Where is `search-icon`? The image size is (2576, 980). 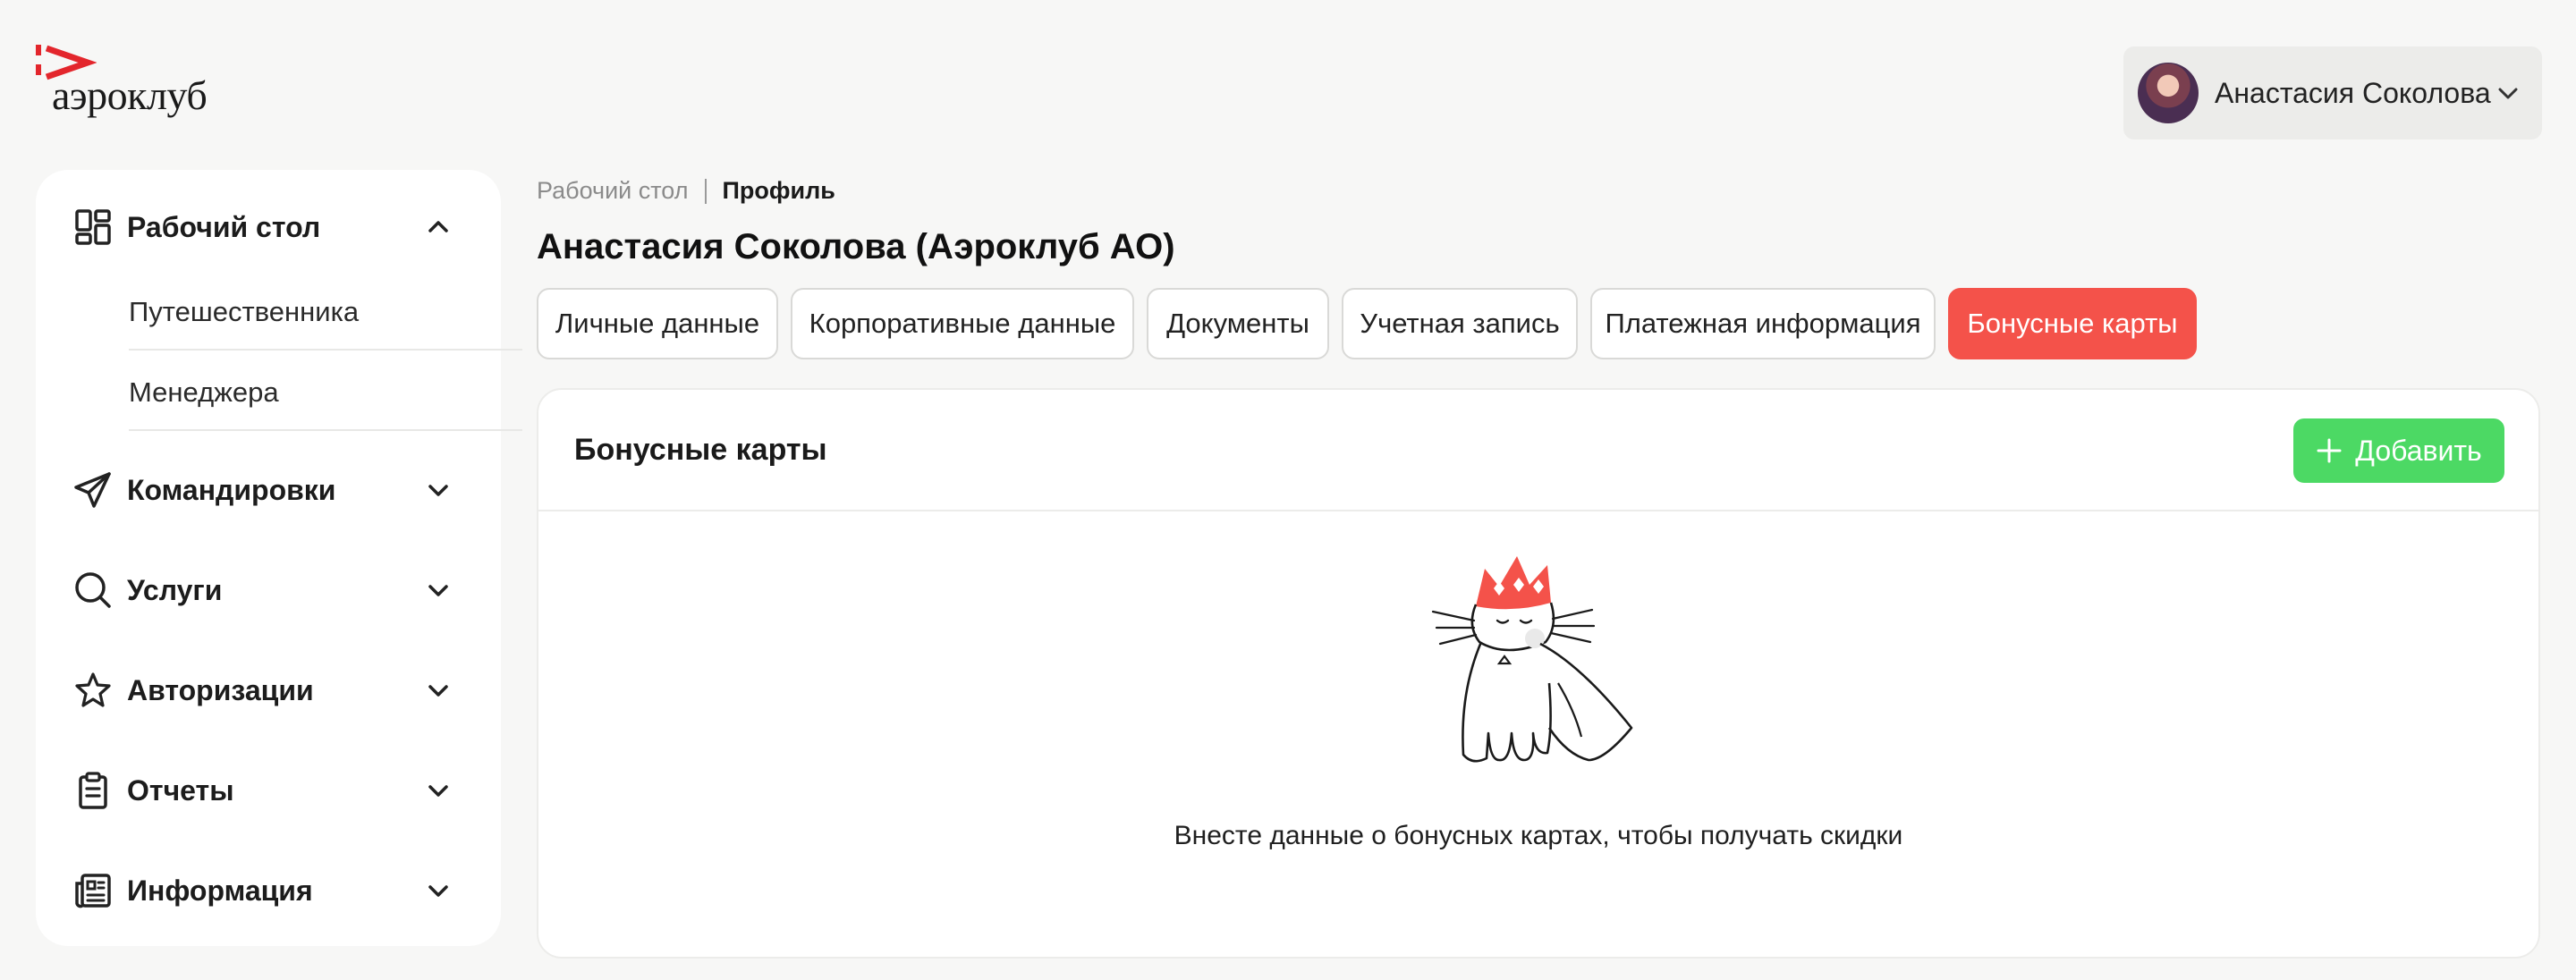
search-icon is located at coordinates (93, 590).